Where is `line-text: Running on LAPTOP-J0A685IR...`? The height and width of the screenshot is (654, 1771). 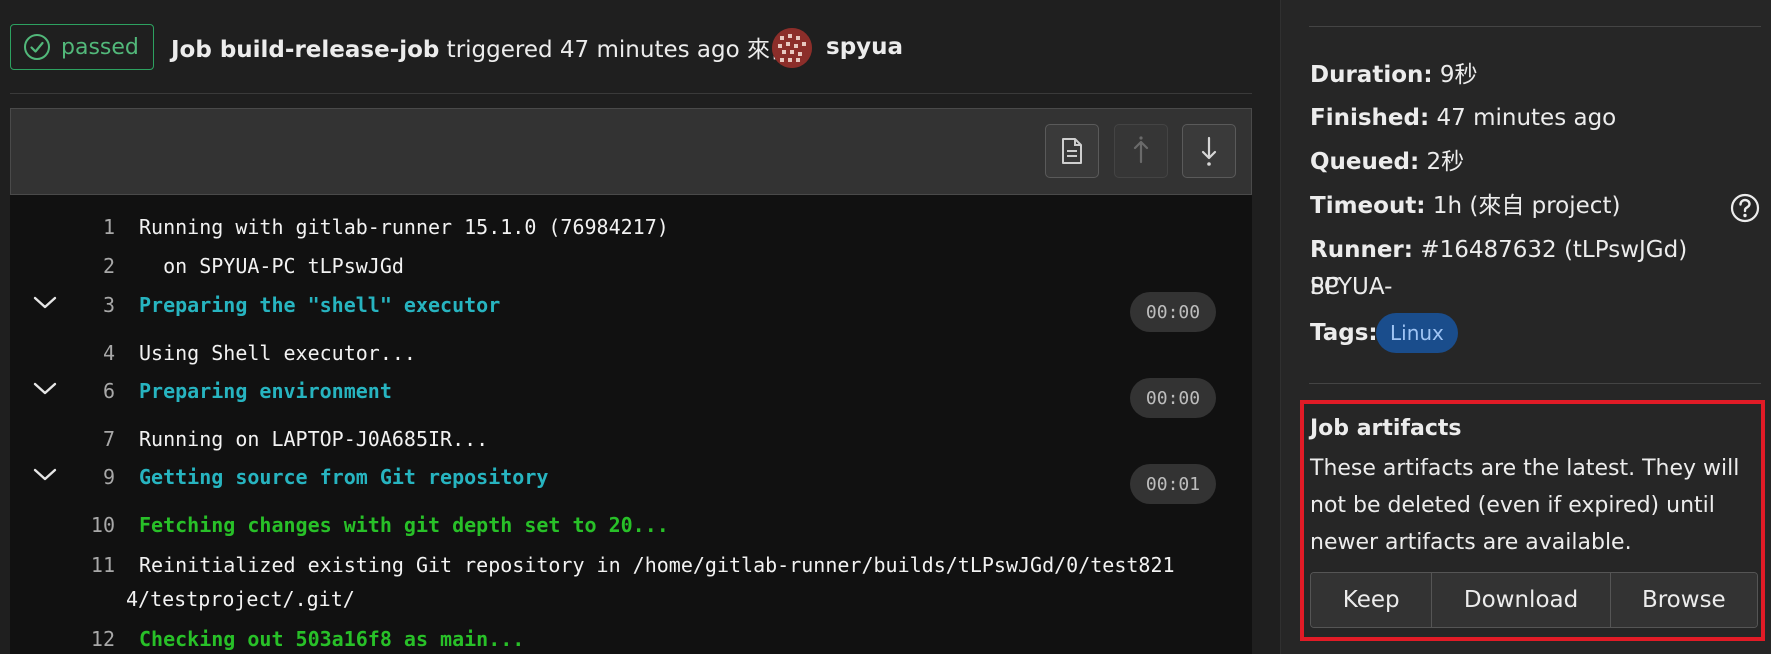
line-text: Running on LAPTOP-J0A685IR... is located at coordinates (314, 439).